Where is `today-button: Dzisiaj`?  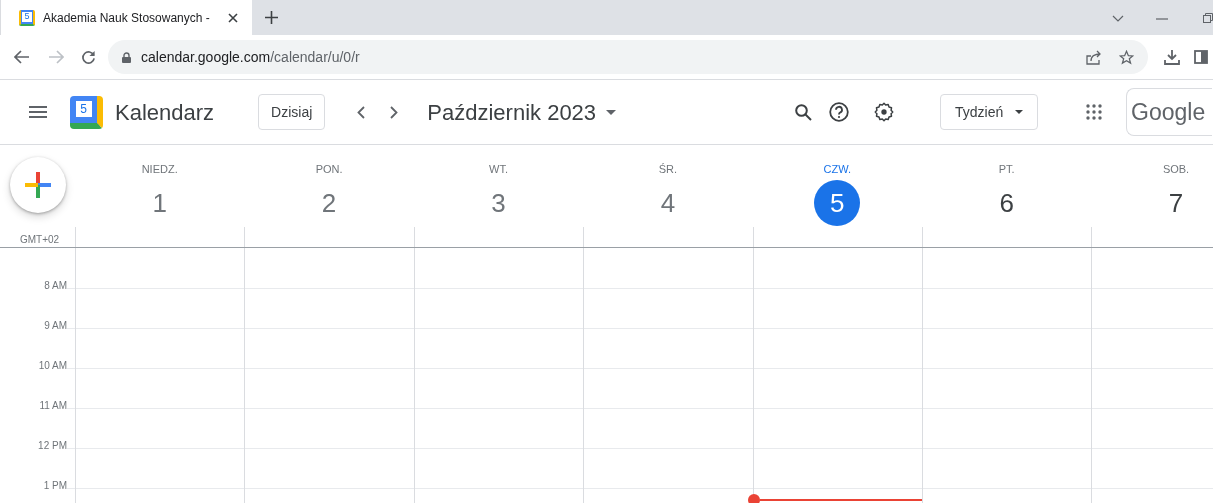 today-button: Dzisiaj is located at coordinates (292, 112).